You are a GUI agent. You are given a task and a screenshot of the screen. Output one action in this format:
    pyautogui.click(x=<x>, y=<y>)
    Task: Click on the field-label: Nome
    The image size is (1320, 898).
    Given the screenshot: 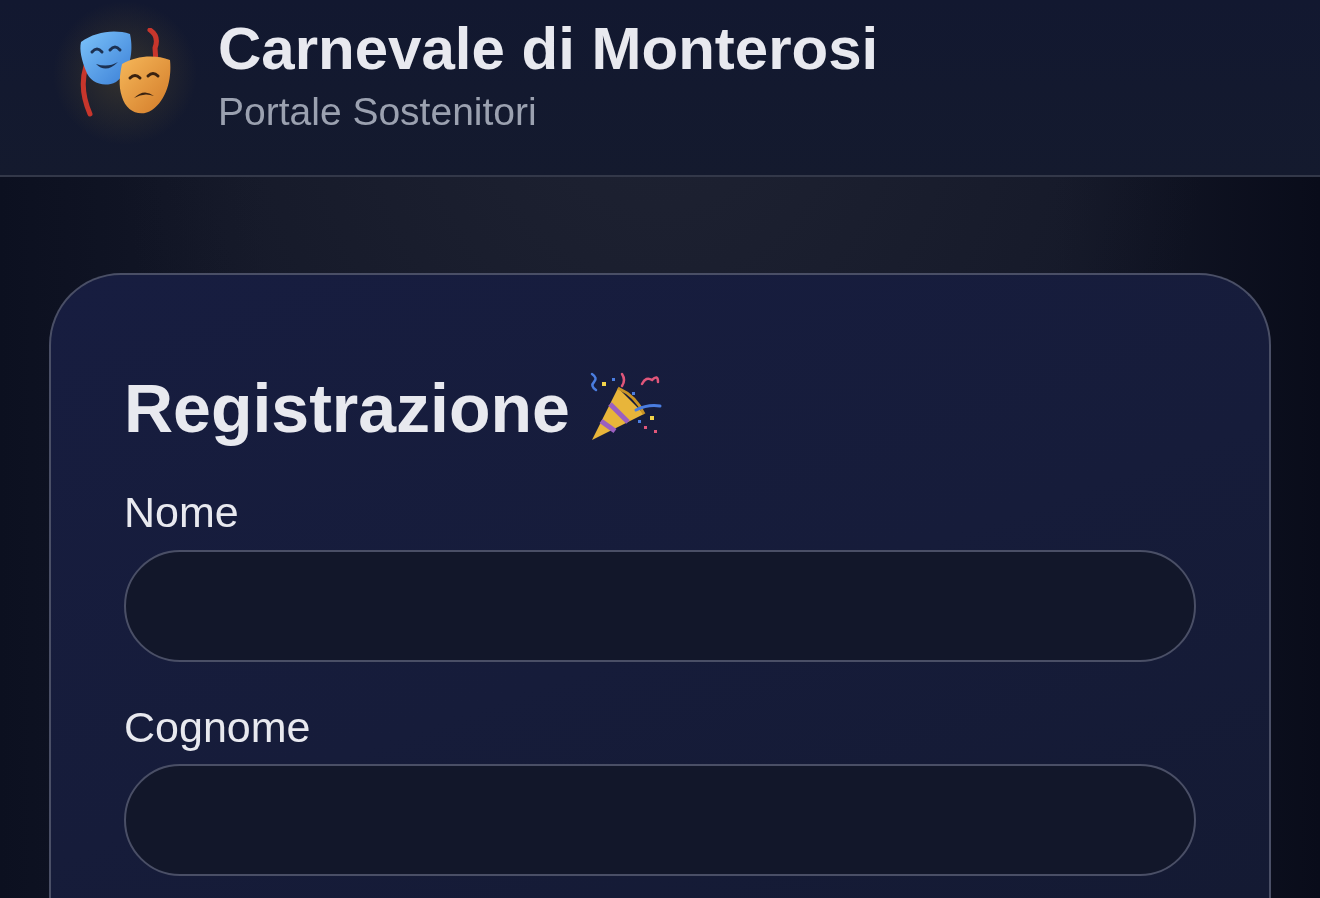 What is the action you would take?
    pyautogui.click(x=181, y=513)
    